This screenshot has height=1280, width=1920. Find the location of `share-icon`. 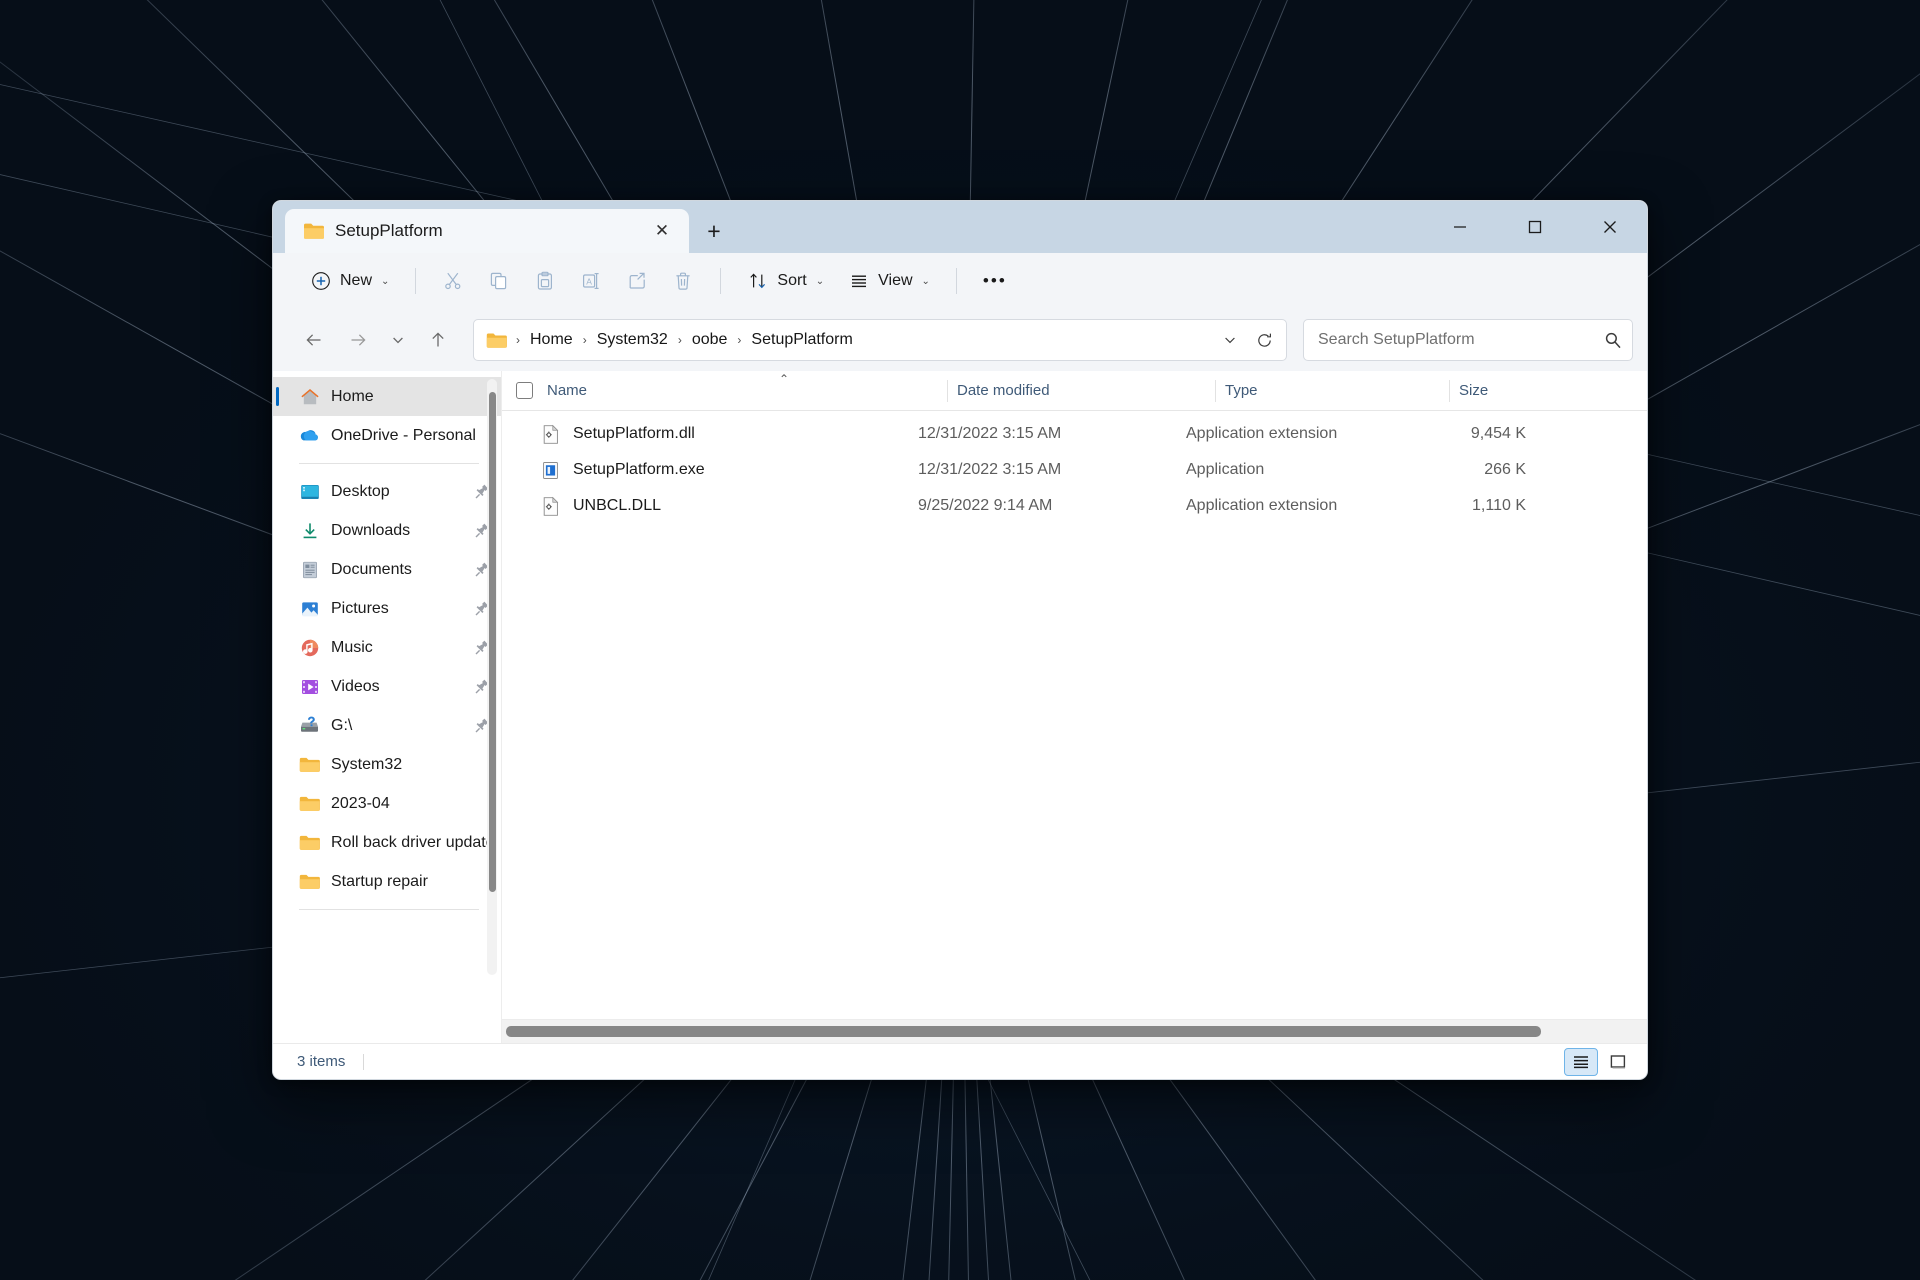

share-icon is located at coordinates (637, 281).